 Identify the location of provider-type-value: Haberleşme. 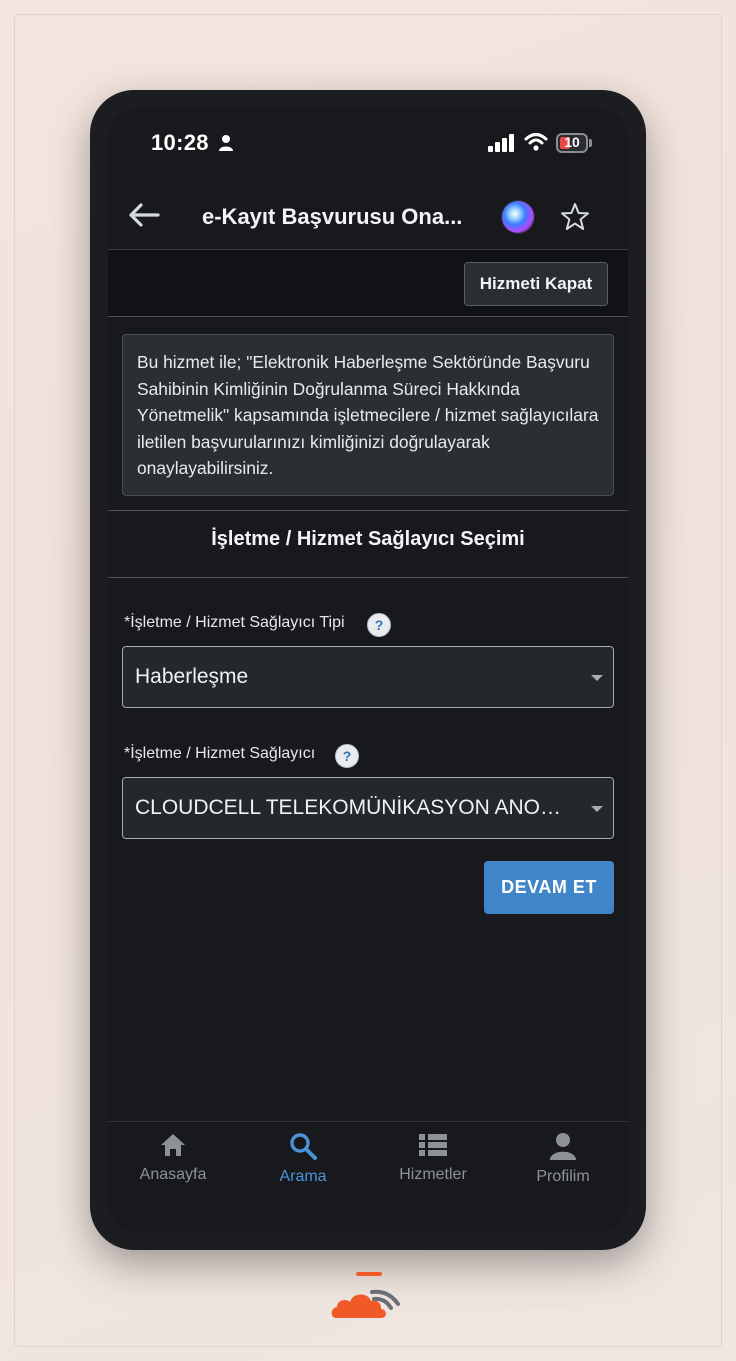
(192, 676).